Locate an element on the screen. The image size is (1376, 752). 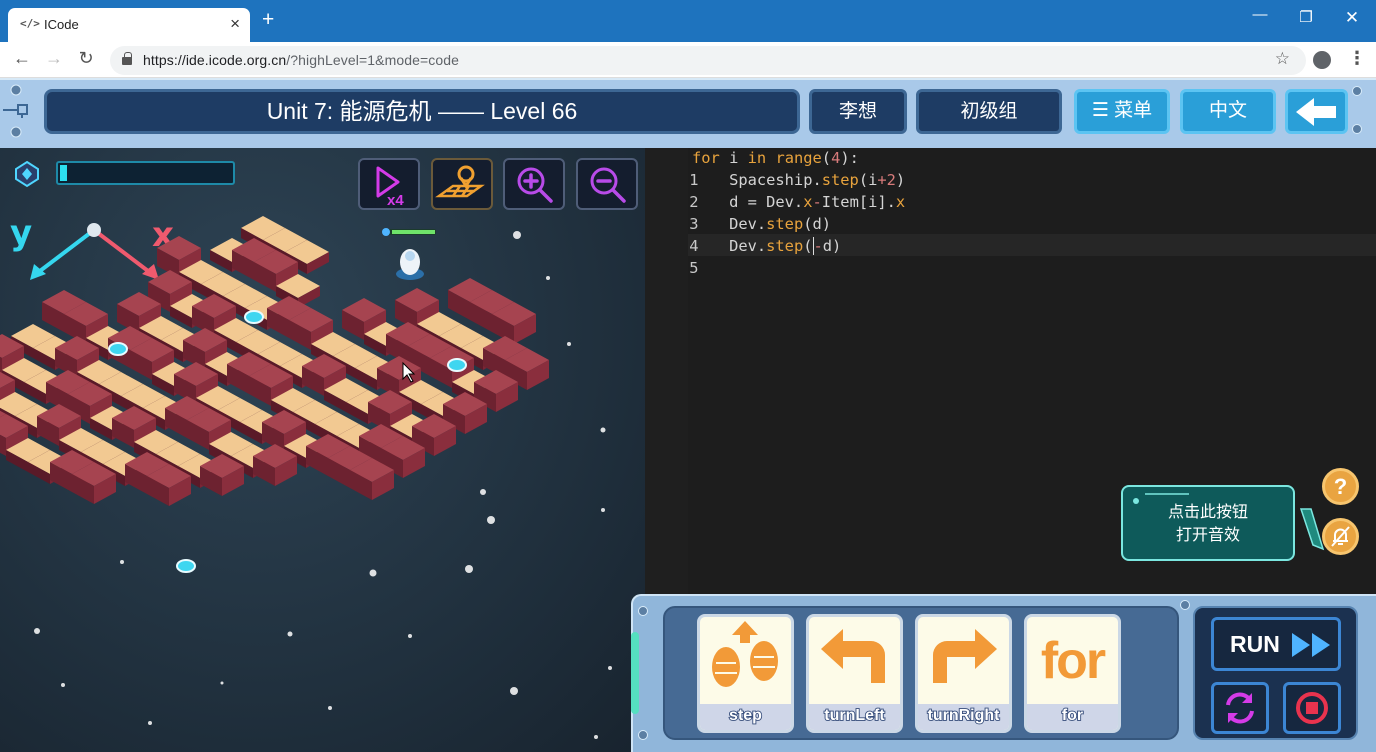
browser-menu-icon: ⋮ is located at coordinates (1357, 58).